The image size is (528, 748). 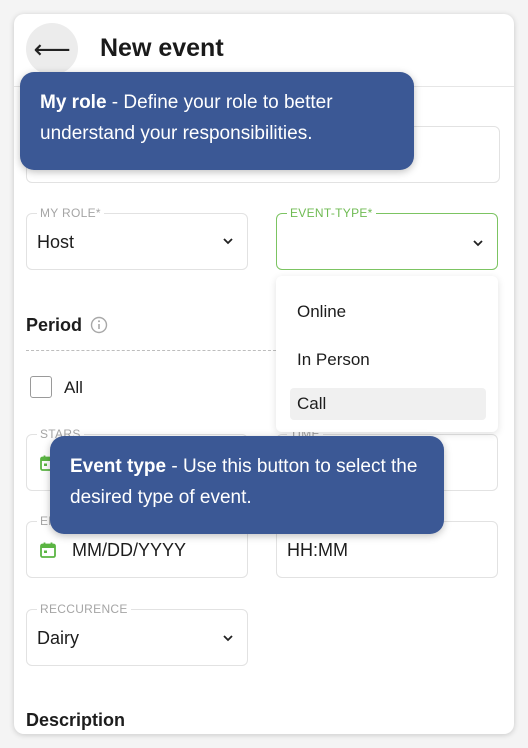 I want to click on back-button: ⟵, so click(x=52, y=49).